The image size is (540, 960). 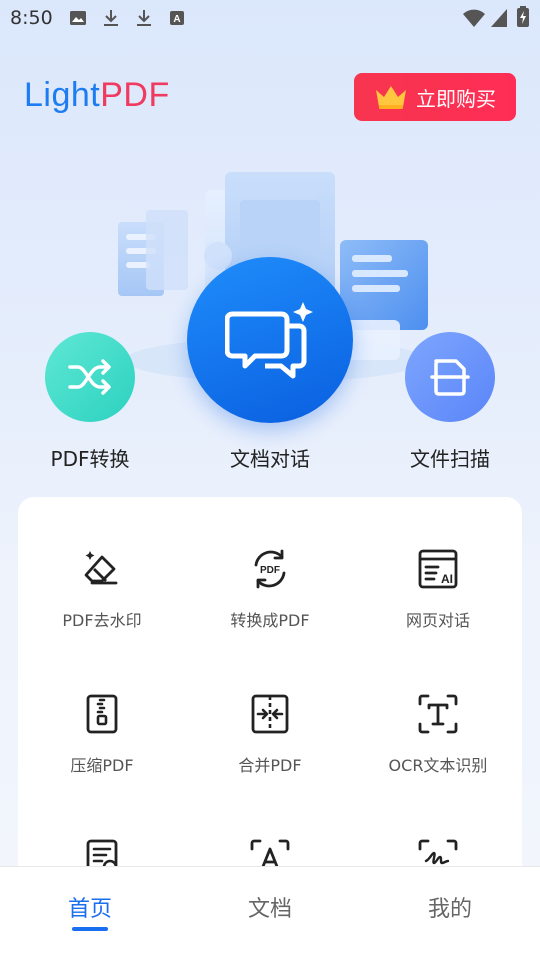 What do you see at coordinates (450, 907) in the screenshot?
I see `nav-mine: 我的` at bounding box center [450, 907].